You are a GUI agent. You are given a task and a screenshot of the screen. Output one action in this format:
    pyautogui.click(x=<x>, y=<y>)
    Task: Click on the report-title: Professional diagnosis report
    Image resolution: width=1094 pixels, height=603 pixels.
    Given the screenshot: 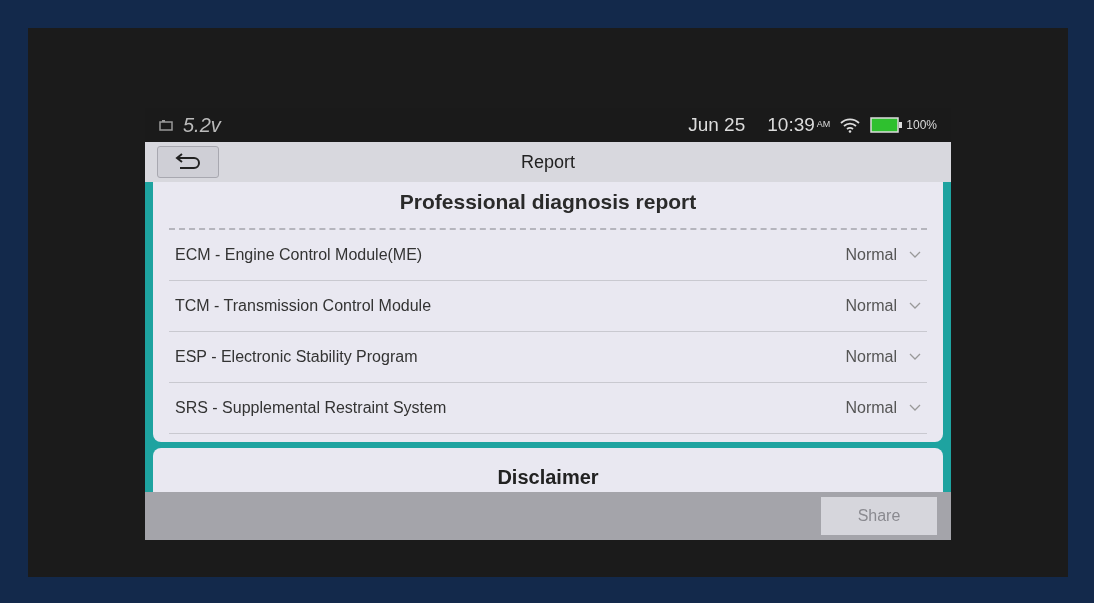 What is the action you would take?
    pyautogui.click(x=548, y=206)
    